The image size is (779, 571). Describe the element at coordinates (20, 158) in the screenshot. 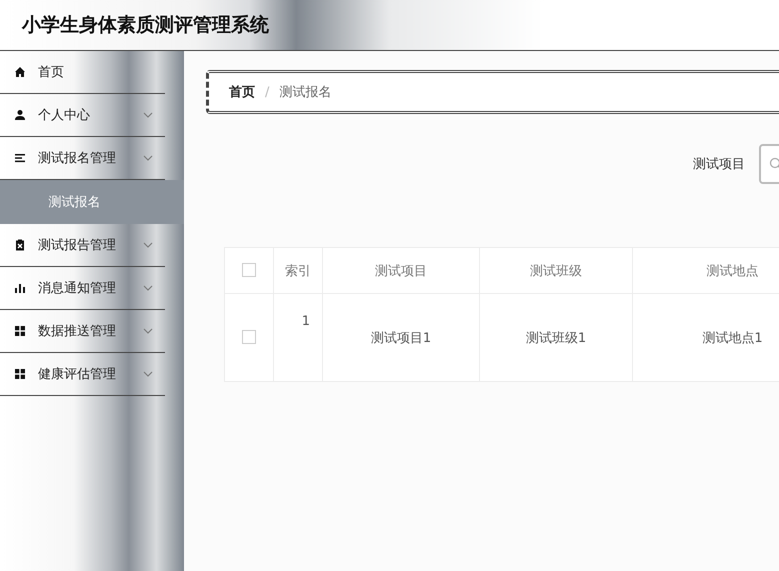

I see `list-icon` at that location.